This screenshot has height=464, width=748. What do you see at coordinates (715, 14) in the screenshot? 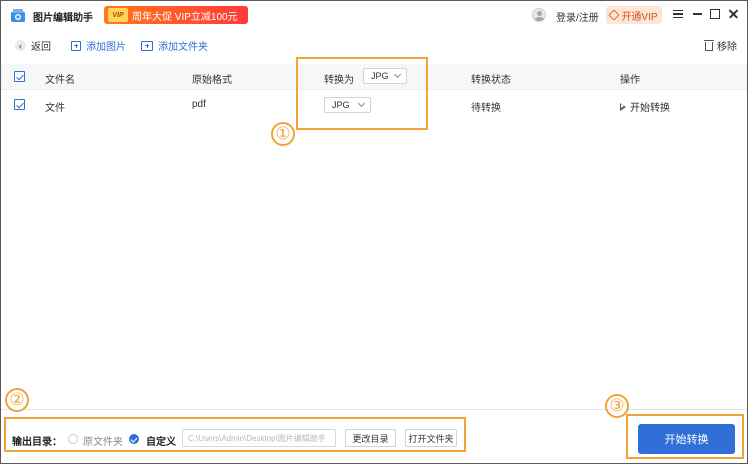
I see `maximize-icon` at bounding box center [715, 14].